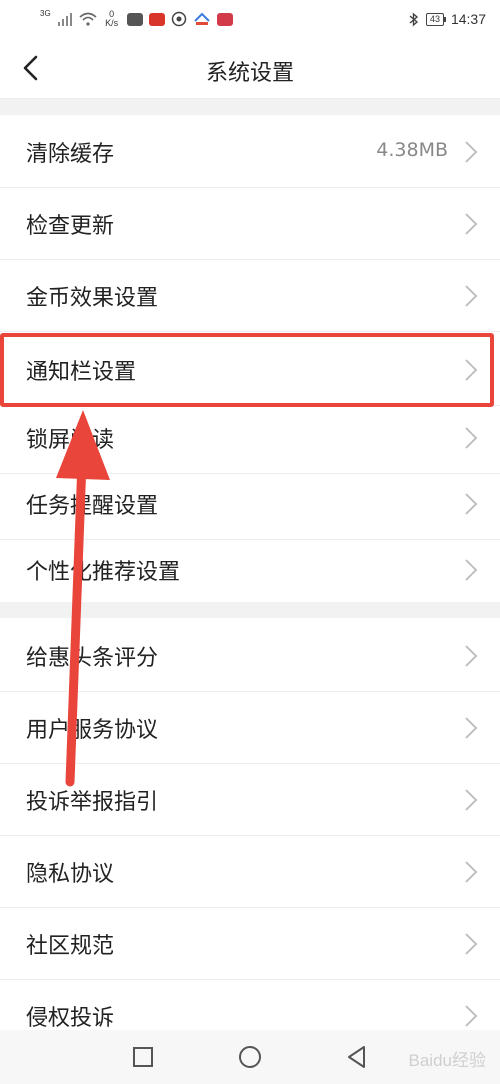 This screenshot has height=1084, width=500. What do you see at coordinates (143, 1057) in the screenshot?
I see `recent-apps-square-icon` at bounding box center [143, 1057].